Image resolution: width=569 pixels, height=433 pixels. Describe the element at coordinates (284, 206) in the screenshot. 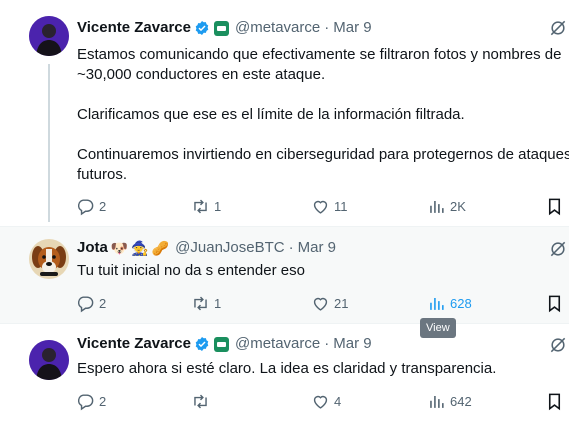

I see `tweet-actions: 2 1 11 2K` at that location.